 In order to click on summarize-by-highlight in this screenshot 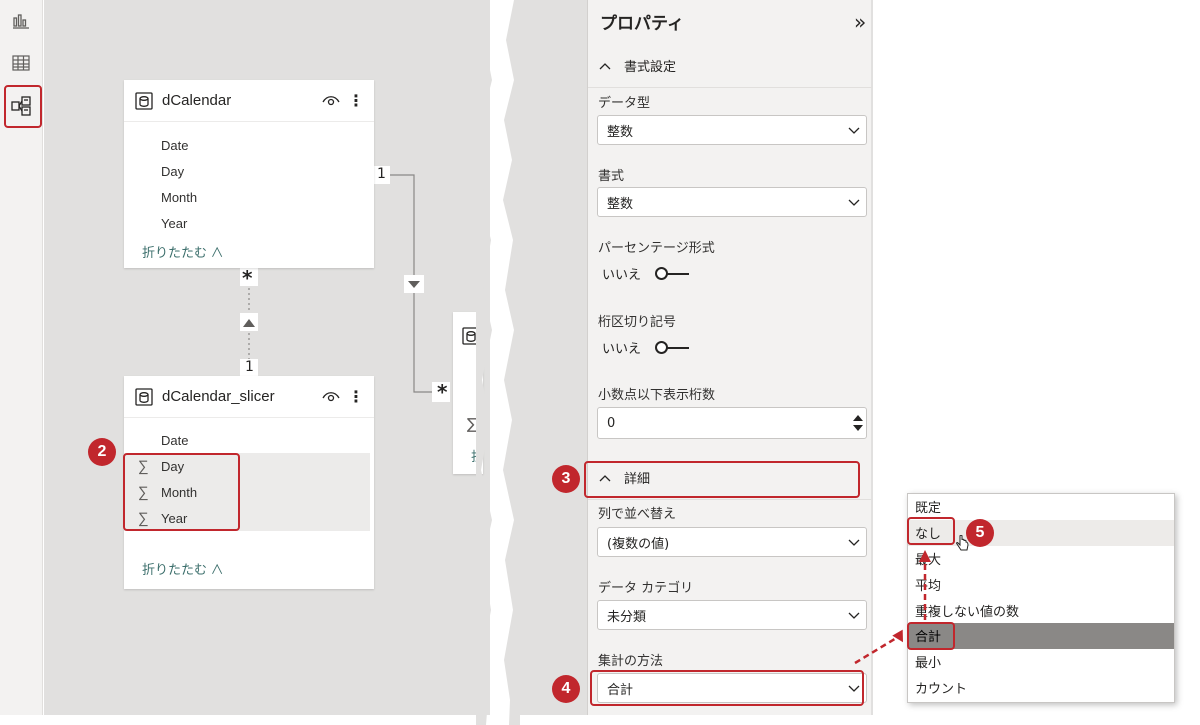, I will do `click(727, 688)`.